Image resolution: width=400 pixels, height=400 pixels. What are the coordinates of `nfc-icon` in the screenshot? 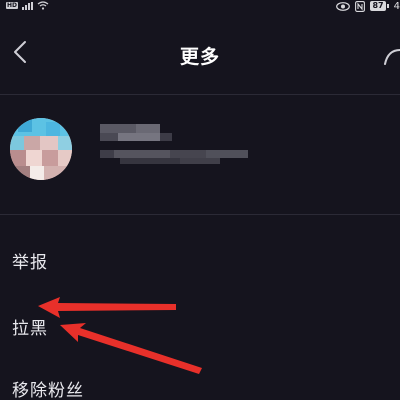 It's located at (360, 6).